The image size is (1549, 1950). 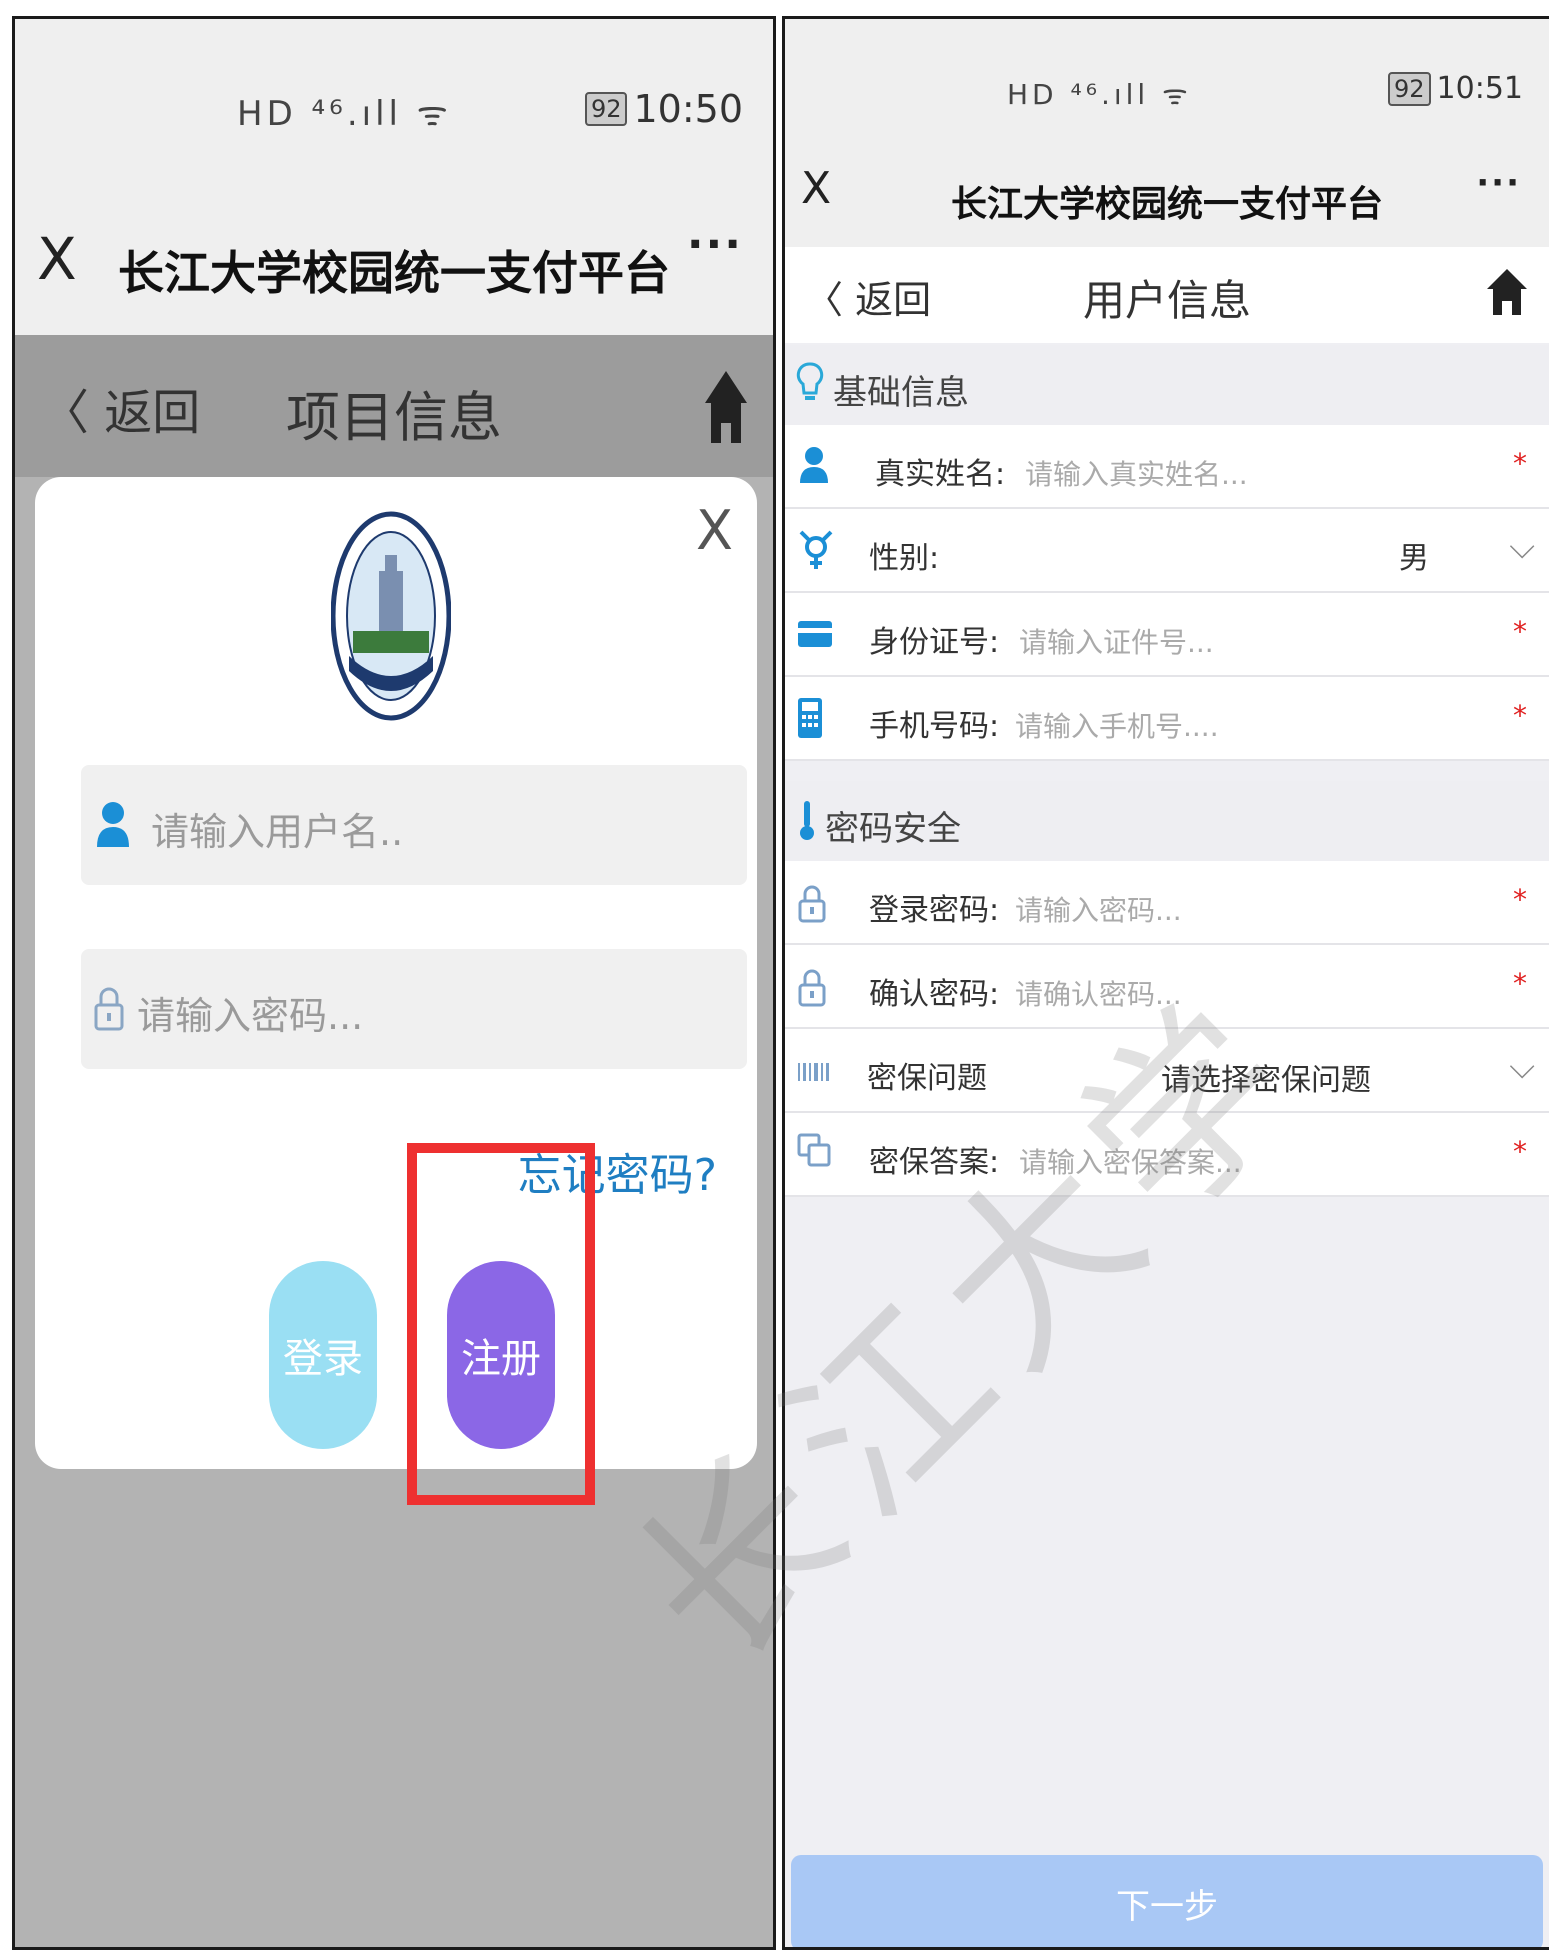 I want to click on gender-row: 性别: 男 ⌵, so click(x=1167, y=551).